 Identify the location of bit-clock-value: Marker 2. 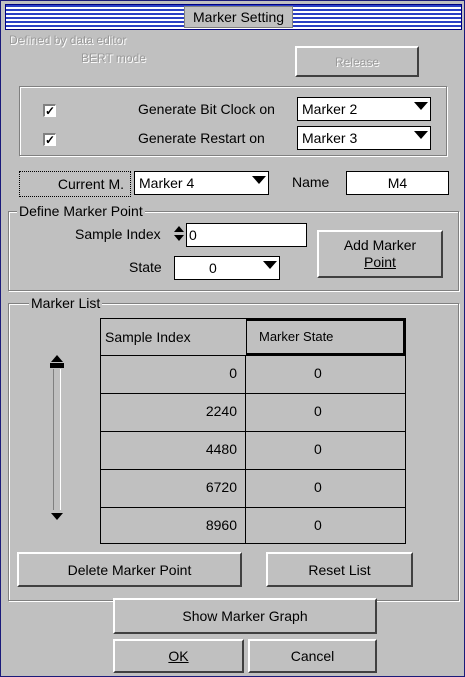
(330, 109).